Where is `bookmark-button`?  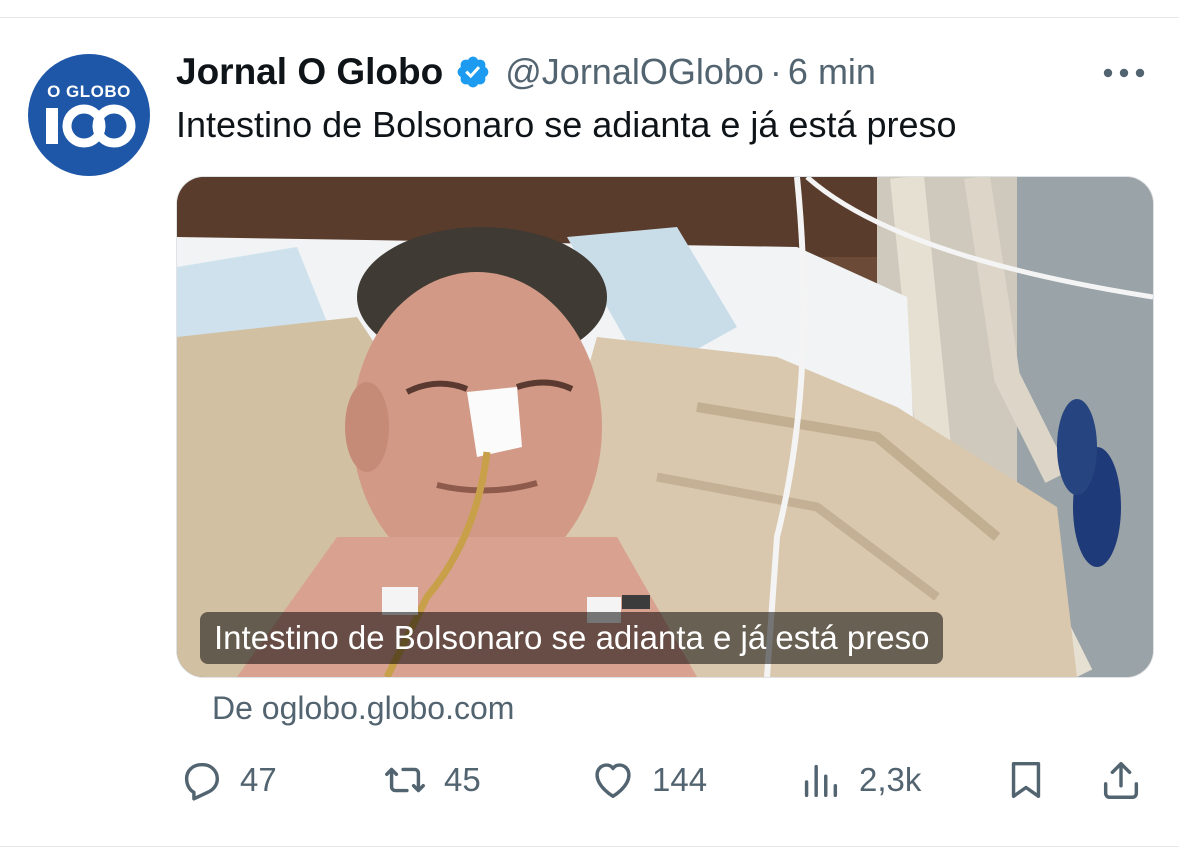 bookmark-button is located at coordinates (1026, 780).